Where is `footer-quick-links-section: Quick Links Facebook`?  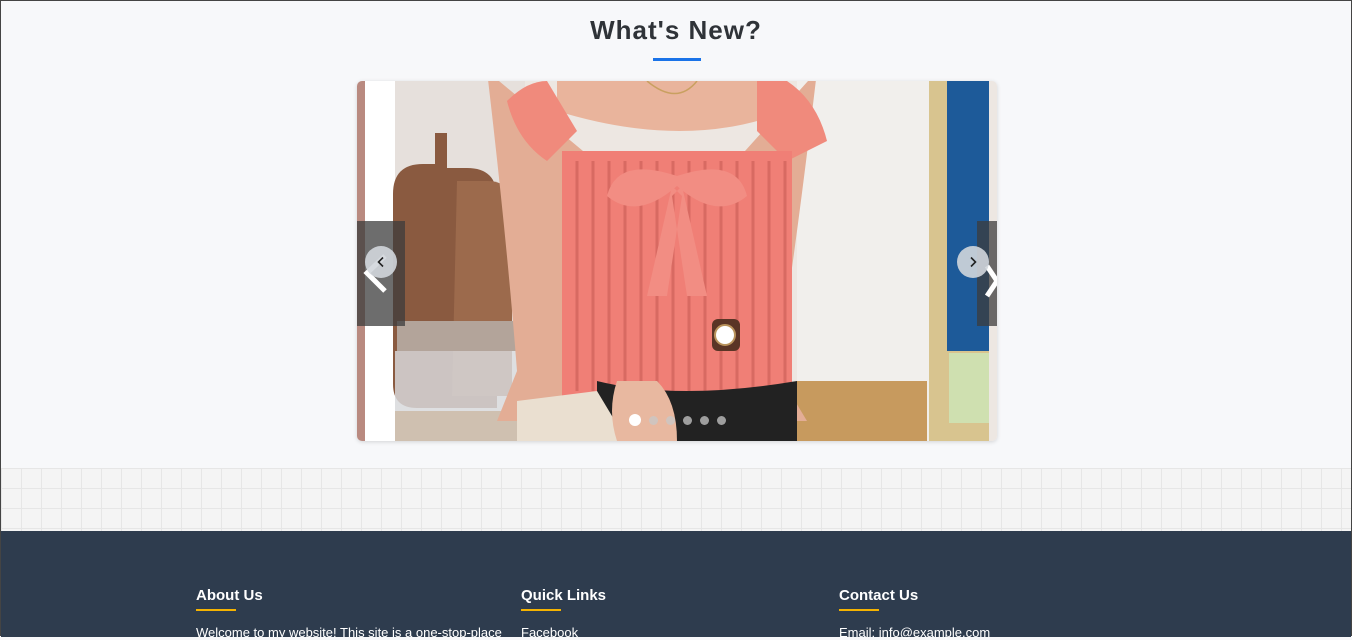
footer-quick-links-section: Quick Links Facebook is located at coordinates (563, 613).